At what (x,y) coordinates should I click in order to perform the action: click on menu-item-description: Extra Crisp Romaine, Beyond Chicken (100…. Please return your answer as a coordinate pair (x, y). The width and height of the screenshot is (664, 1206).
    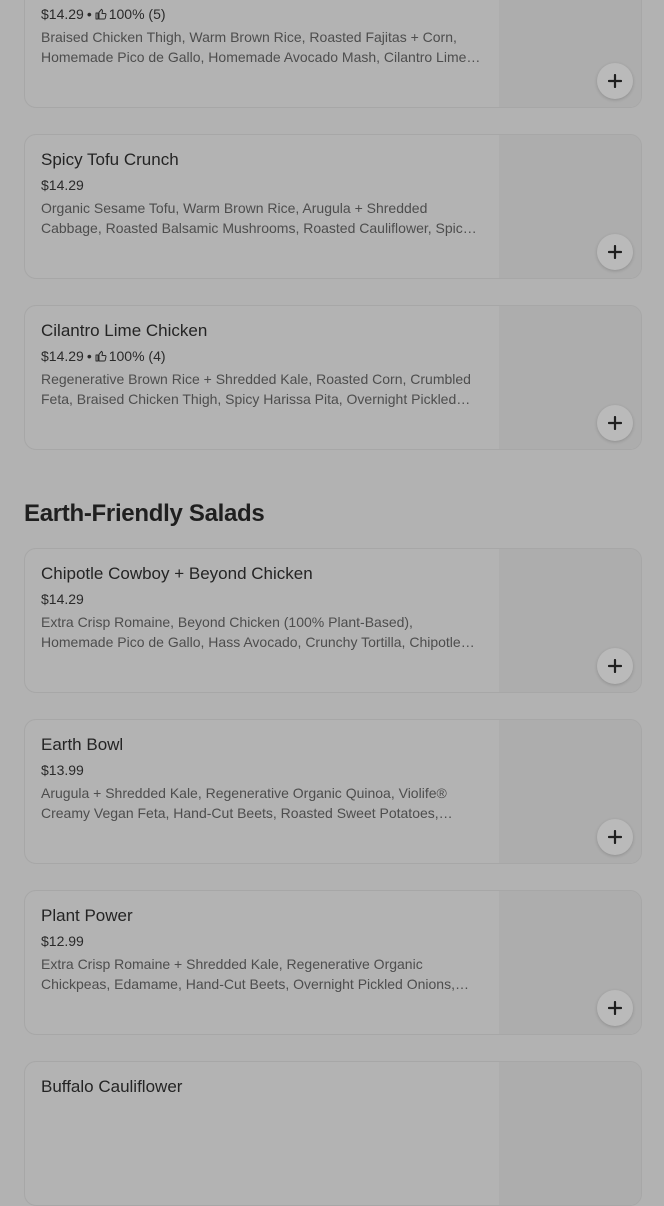
    Looking at the image, I should click on (251, 632).